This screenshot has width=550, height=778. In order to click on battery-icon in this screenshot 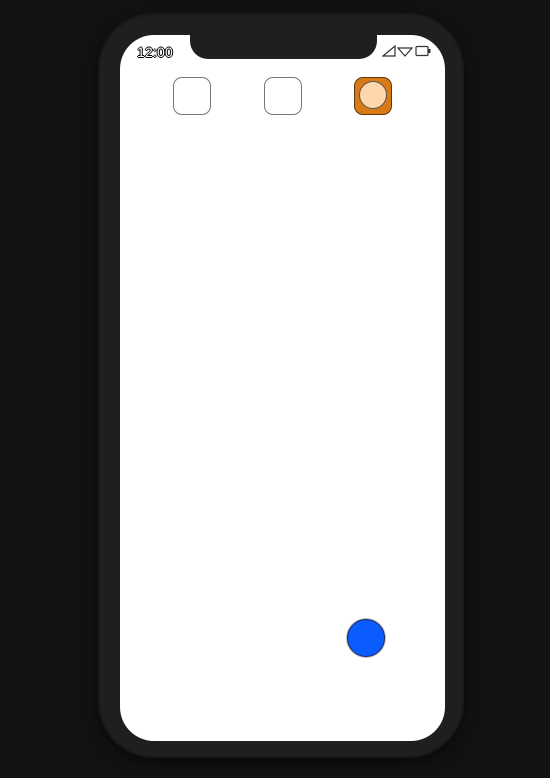, I will do `click(423, 51)`.